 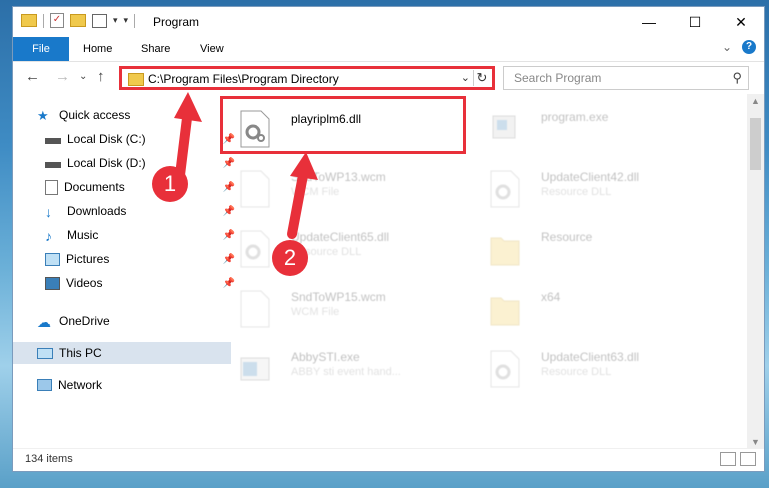 What do you see at coordinates (106, 163) in the screenshot?
I see `sidebar-item-label: Local Disk (D:)` at bounding box center [106, 163].